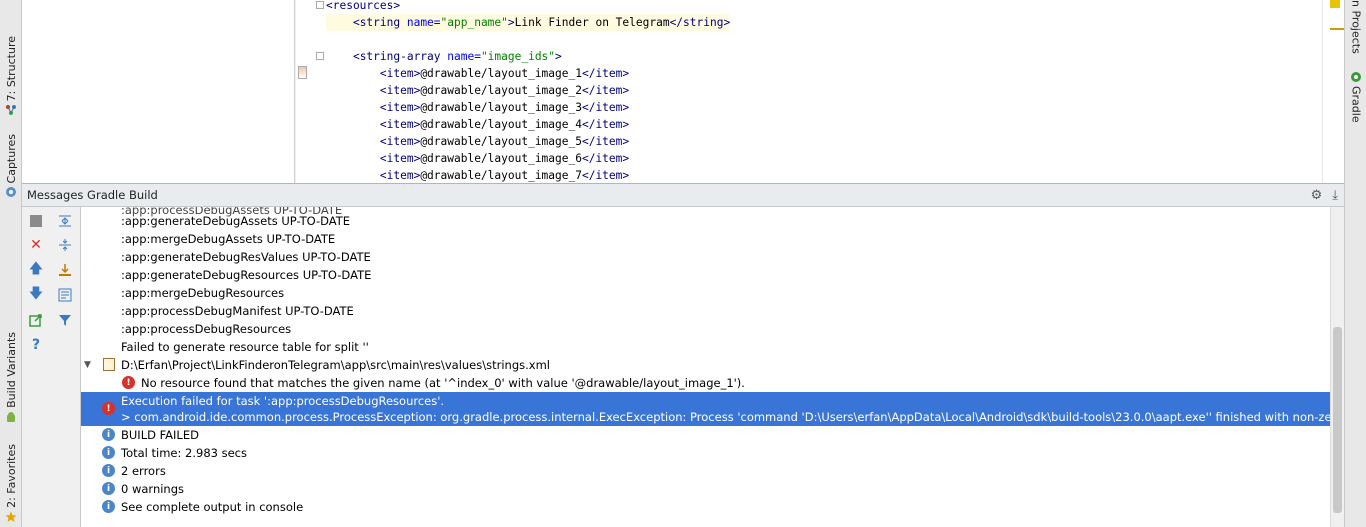  I want to click on list-item: :app:generateDebugResources UP-TO-DATE, so click(705, 275).